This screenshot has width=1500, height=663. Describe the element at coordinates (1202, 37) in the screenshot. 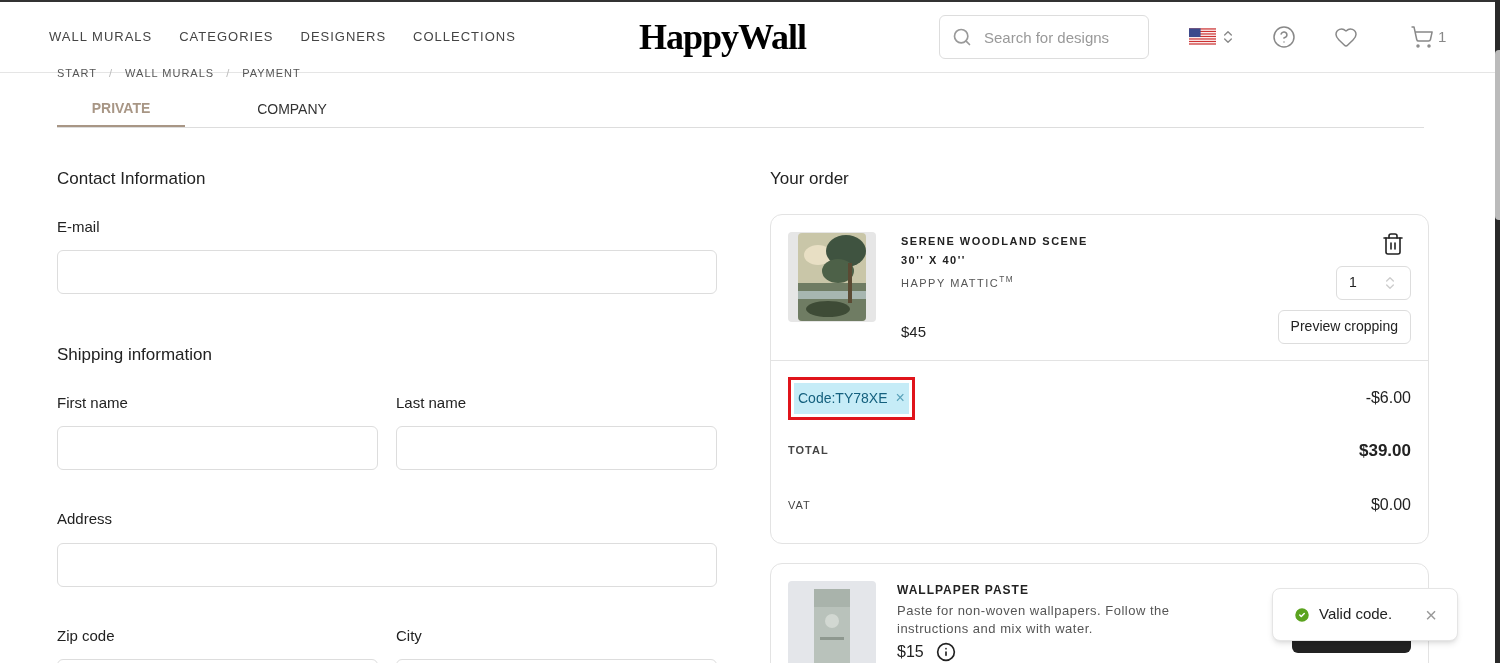

I see `flag-icon` at that location.